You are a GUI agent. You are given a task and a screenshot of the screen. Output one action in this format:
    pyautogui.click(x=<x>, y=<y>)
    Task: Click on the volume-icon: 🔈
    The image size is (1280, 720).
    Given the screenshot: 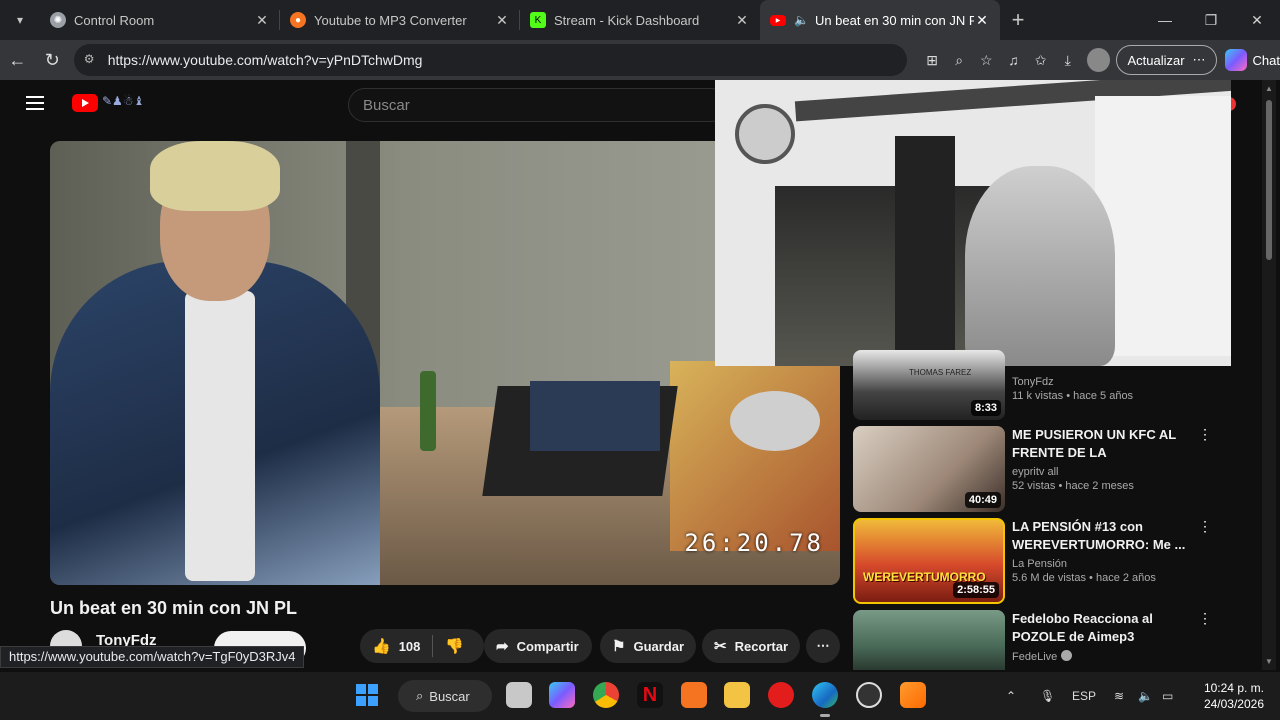 What is the action you would take?
    pyautogui.click(x=1145, y=696)
    